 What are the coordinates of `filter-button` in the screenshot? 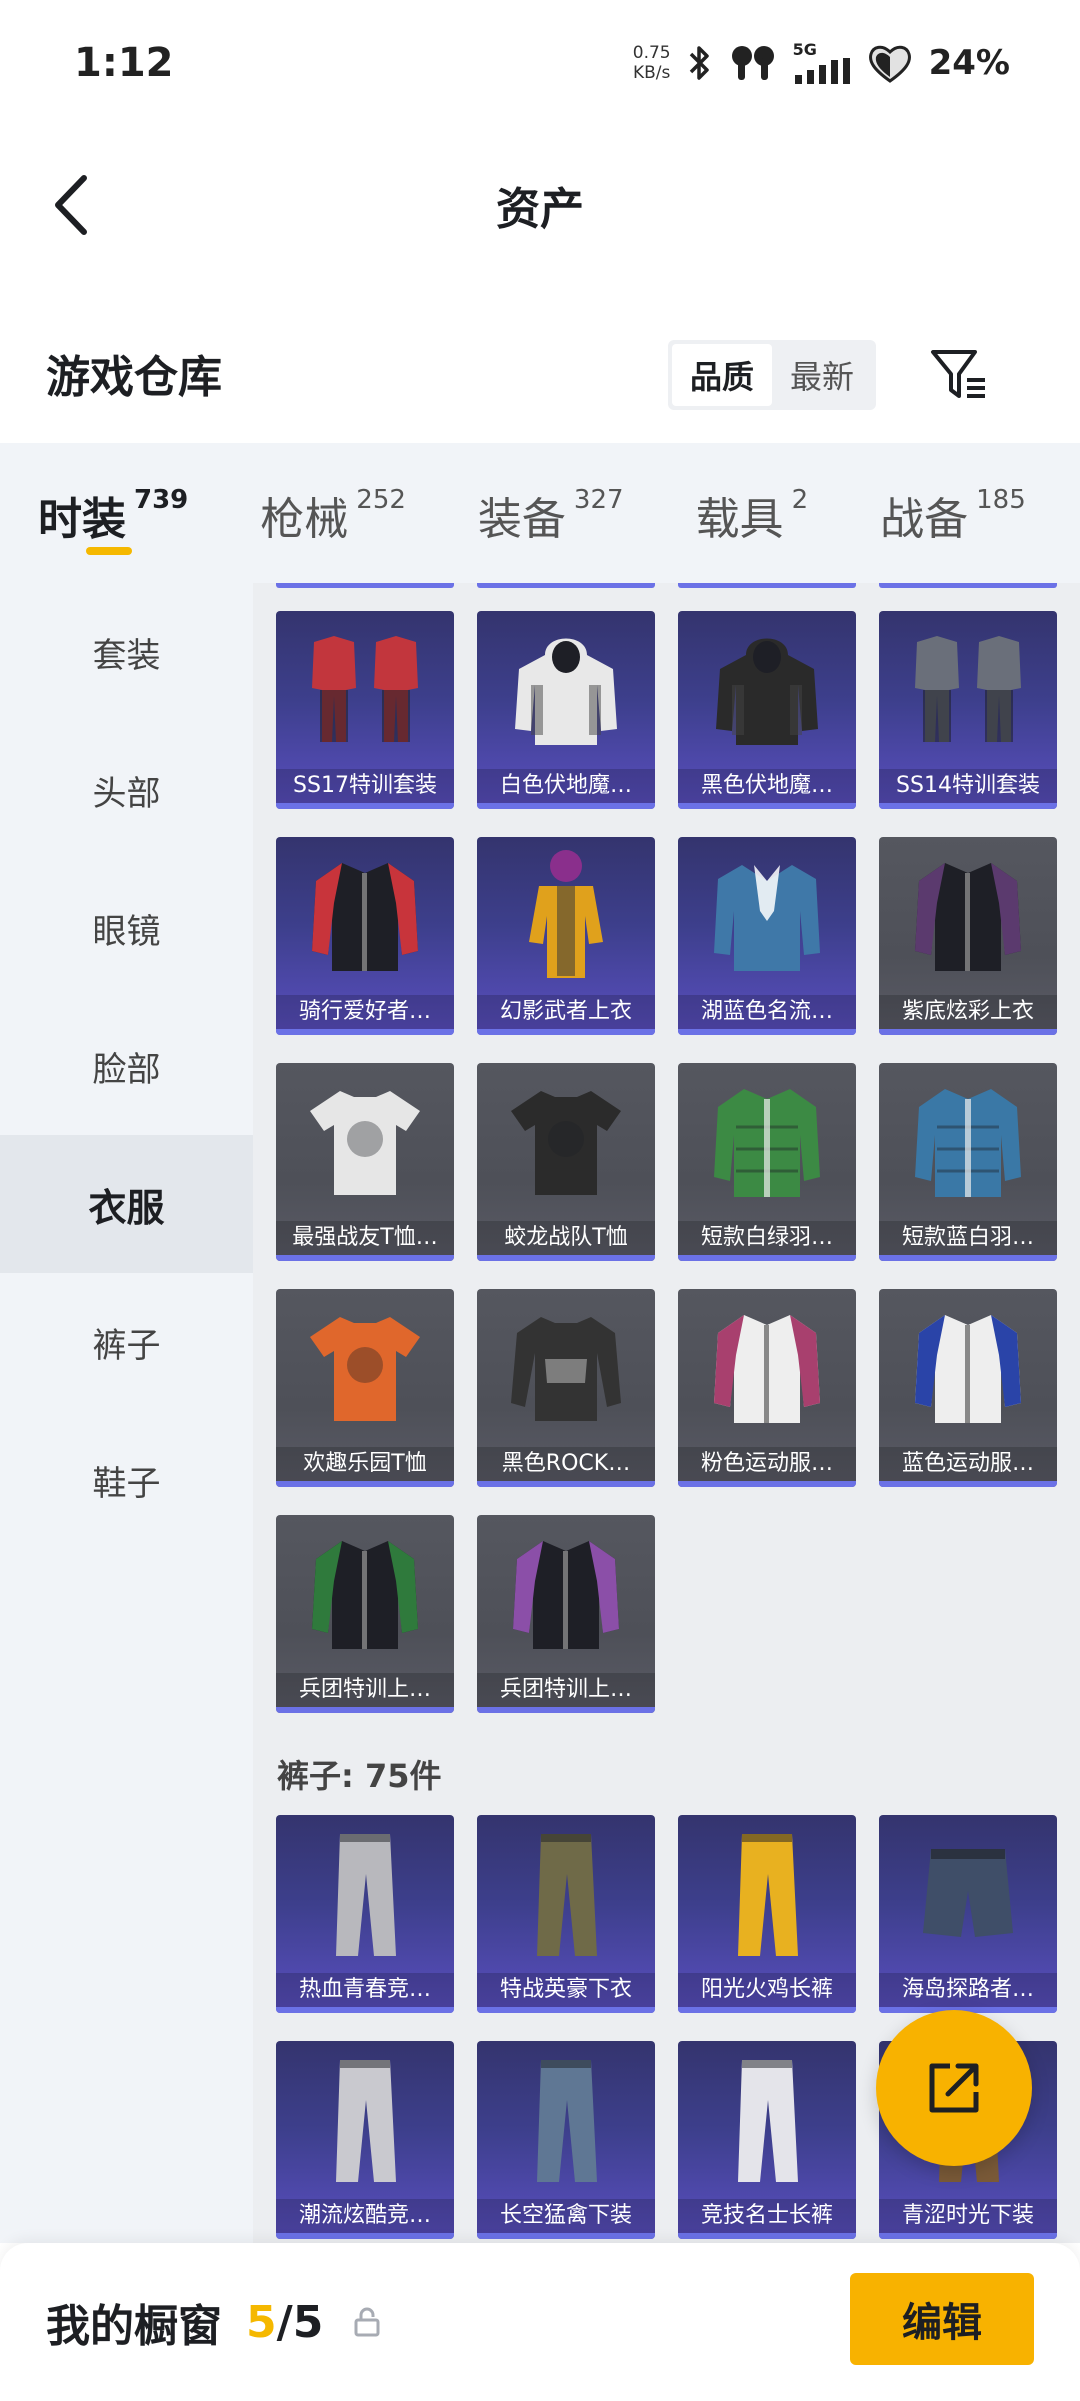 It's located at (959, 375).